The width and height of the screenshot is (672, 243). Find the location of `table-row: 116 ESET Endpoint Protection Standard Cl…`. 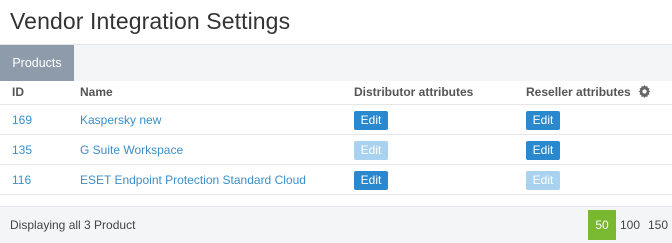

table-row: 116 ESET Endpoint Protection Standard Cl… is located at coordinates (336, 179).